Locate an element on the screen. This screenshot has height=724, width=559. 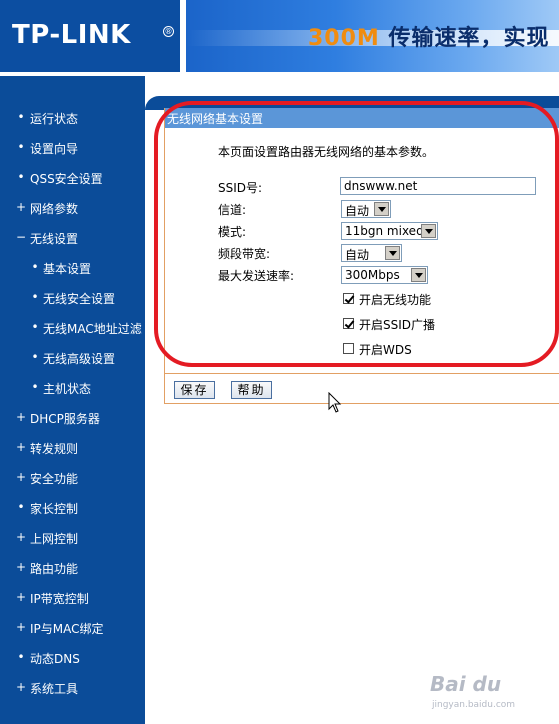
sidebar-item-label: 转发规则 is located at coordinates (54, 449).